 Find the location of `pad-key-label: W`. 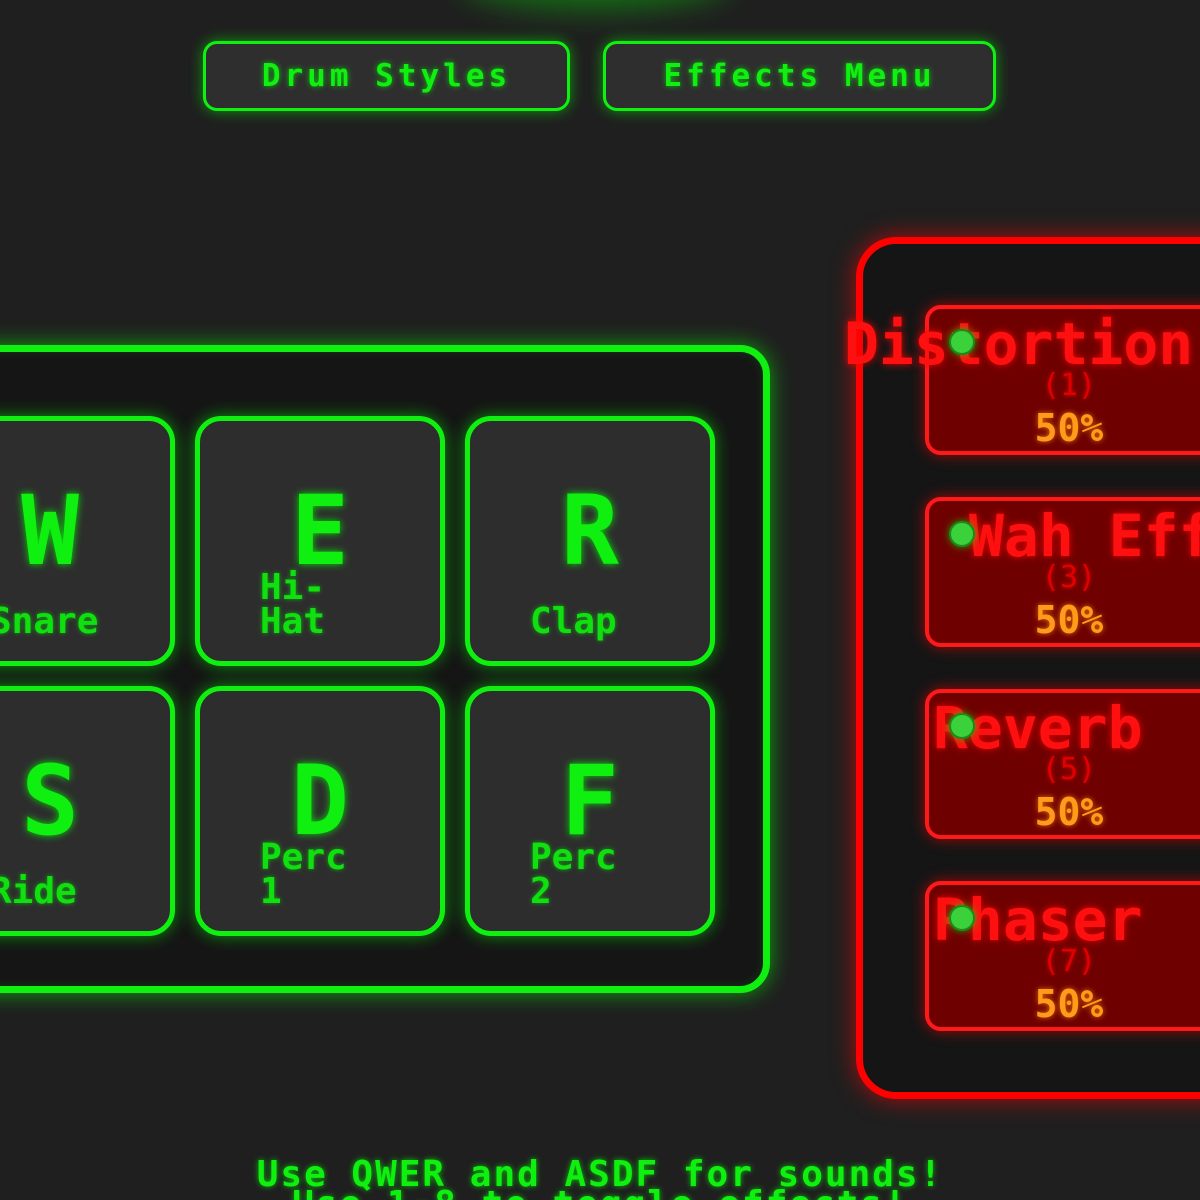

pad-key-label: W is located at coordinates (50, 531).